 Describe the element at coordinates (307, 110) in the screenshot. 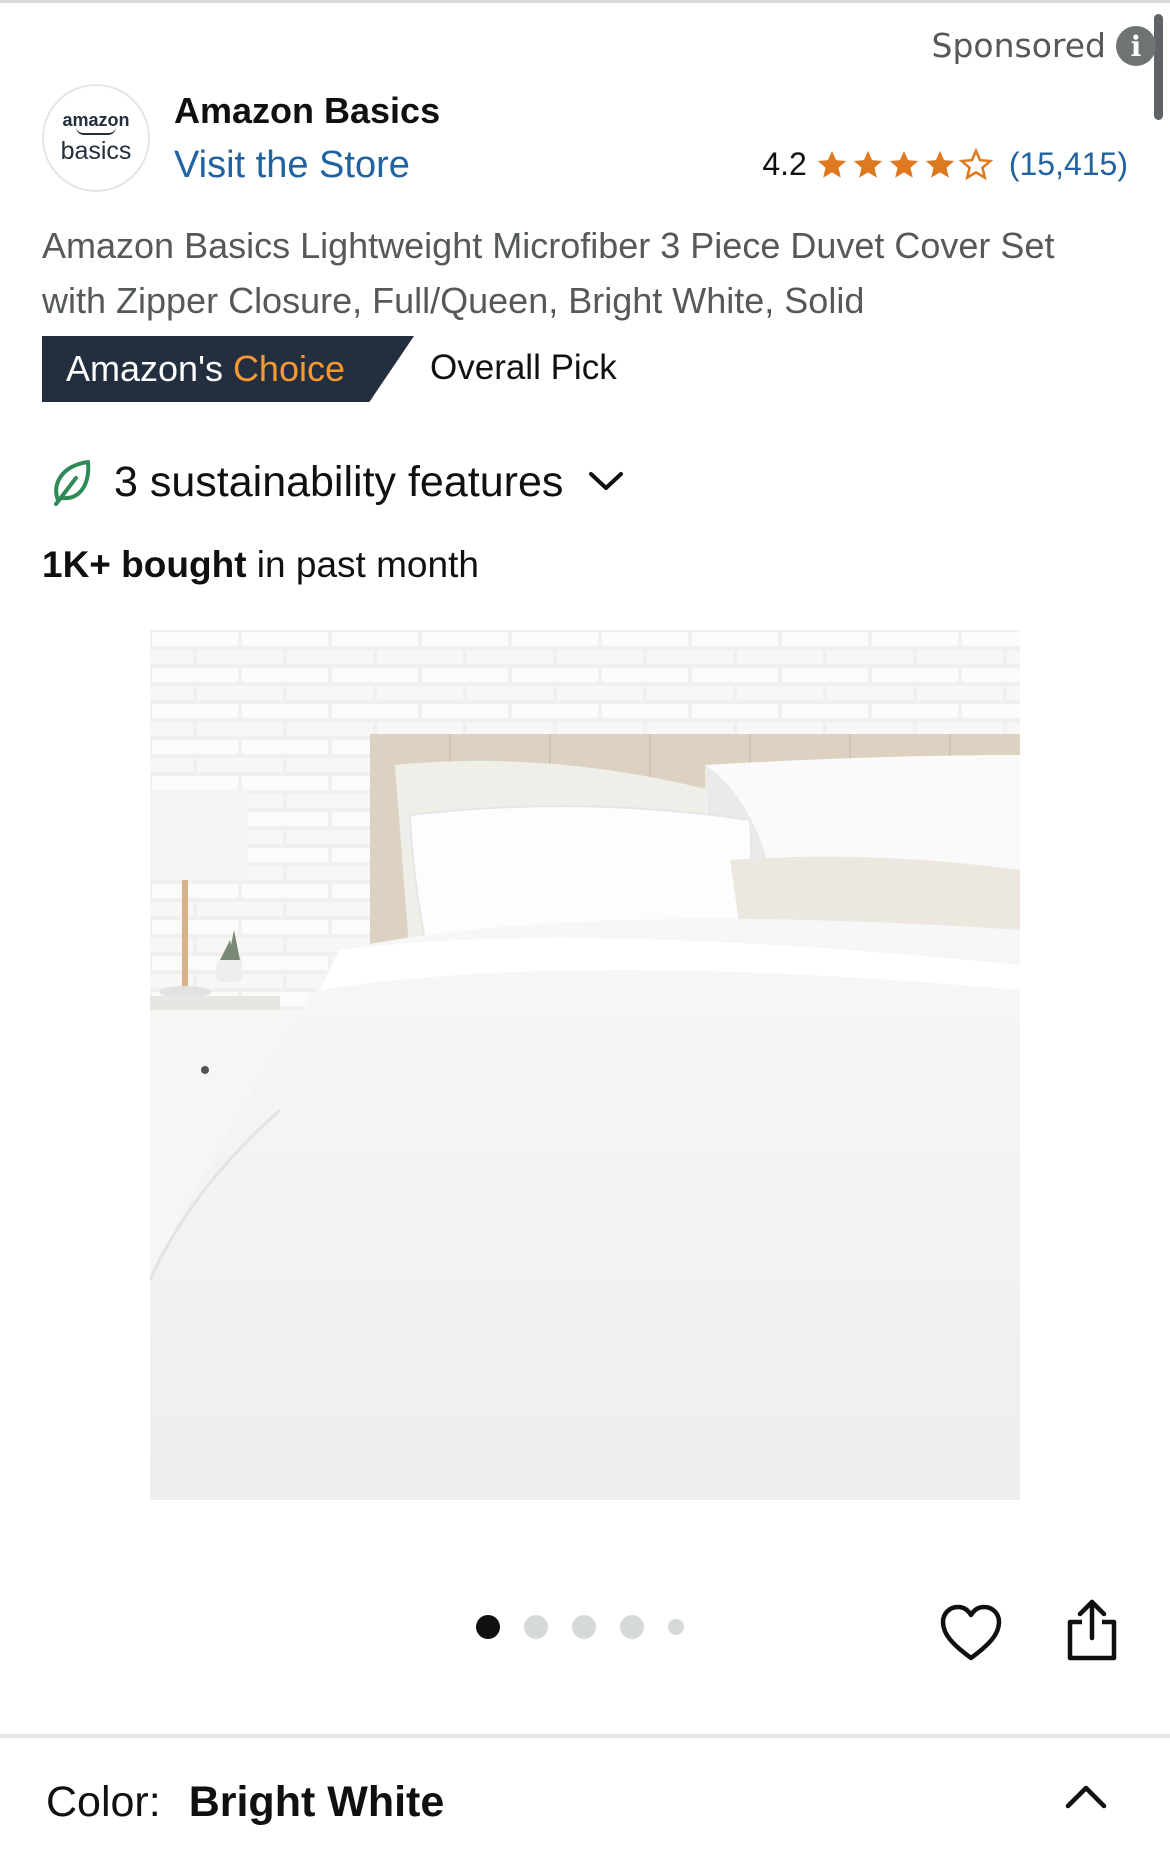

I see `brand-name: Amazon Basics` at that location.